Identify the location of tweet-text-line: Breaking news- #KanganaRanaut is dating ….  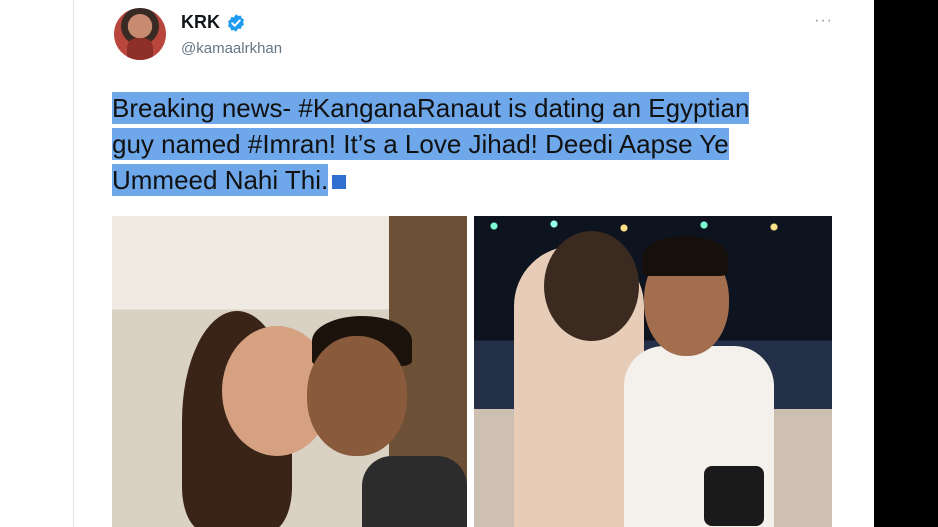
(431, 108).